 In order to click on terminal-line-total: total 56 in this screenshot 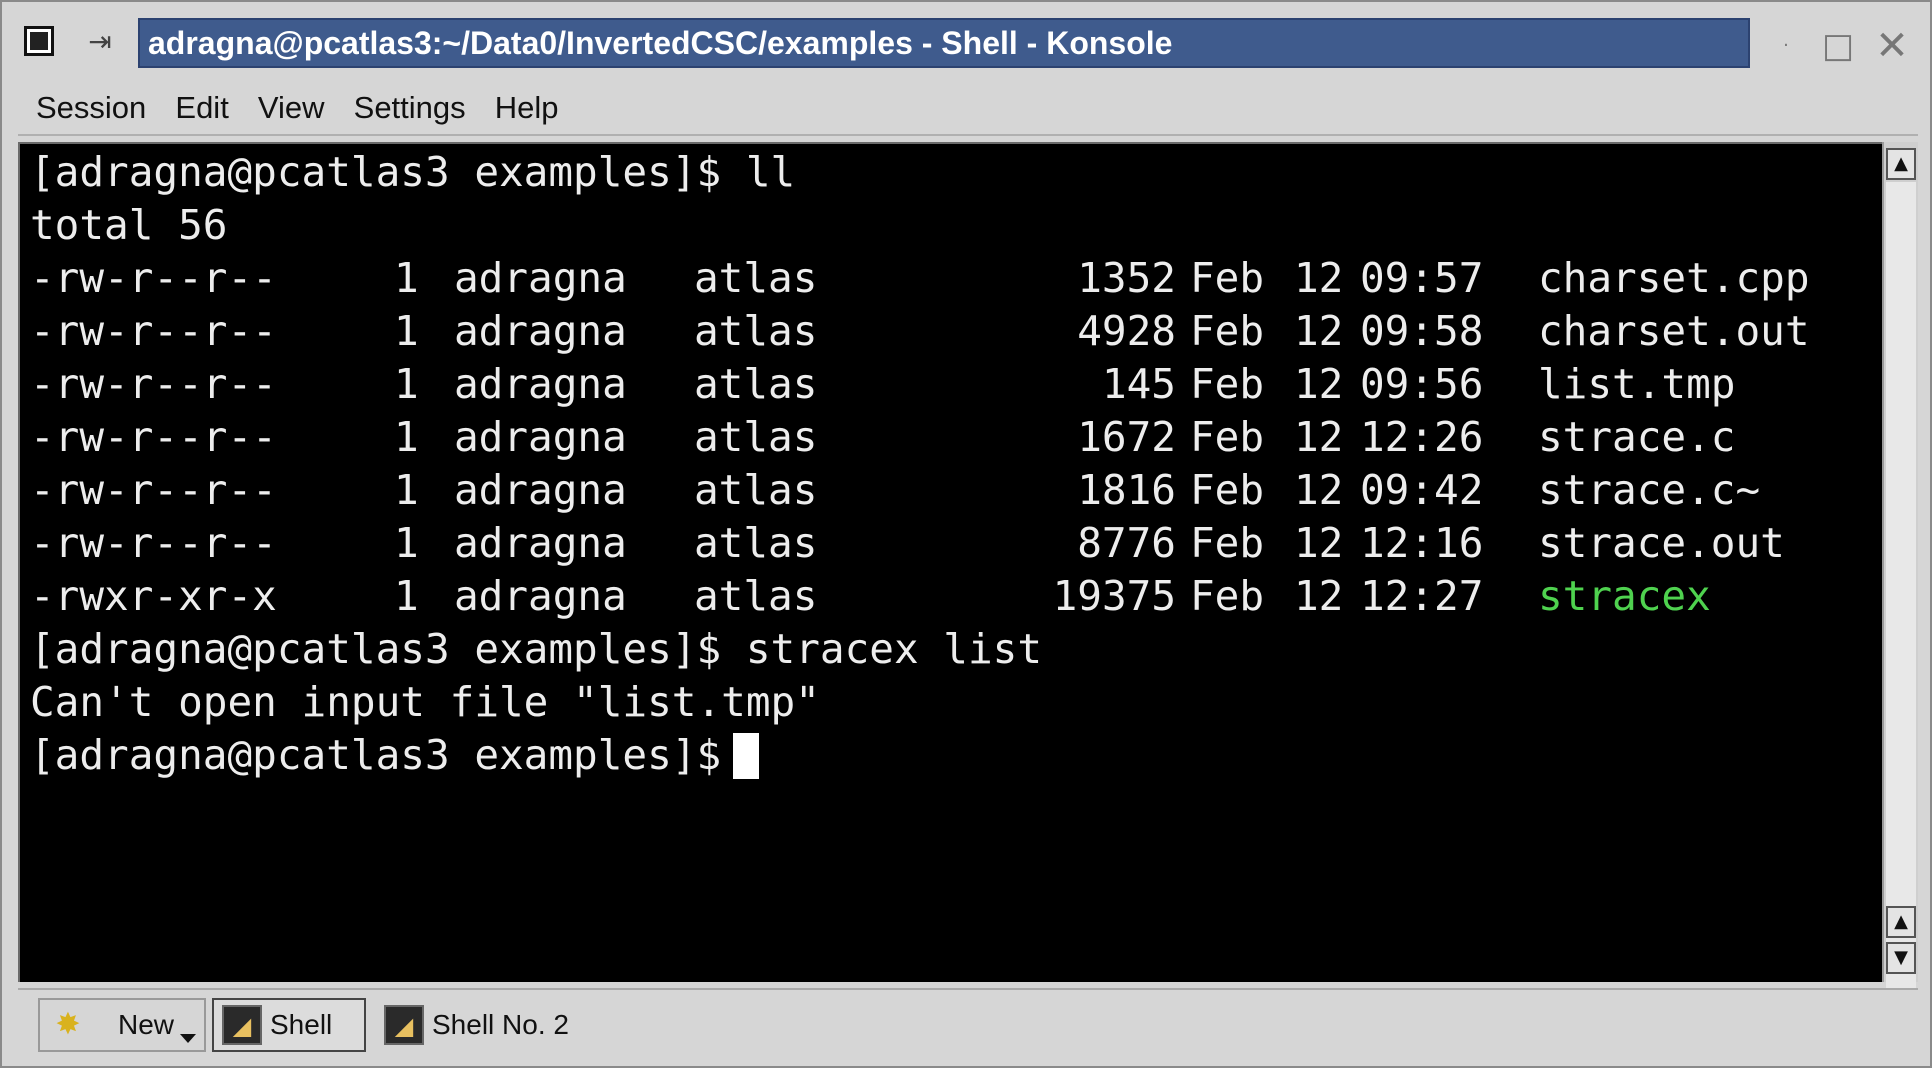, I will do `click(129, 225)`.